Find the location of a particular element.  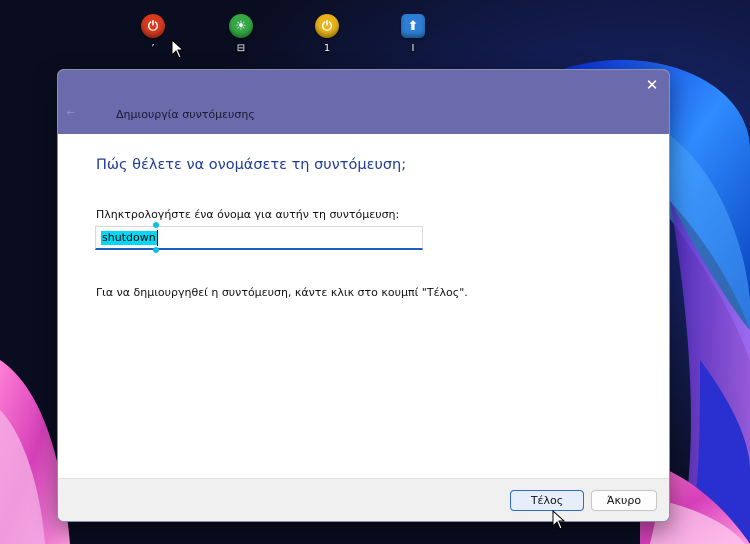

text-caret is located at coordinates (157, 238).